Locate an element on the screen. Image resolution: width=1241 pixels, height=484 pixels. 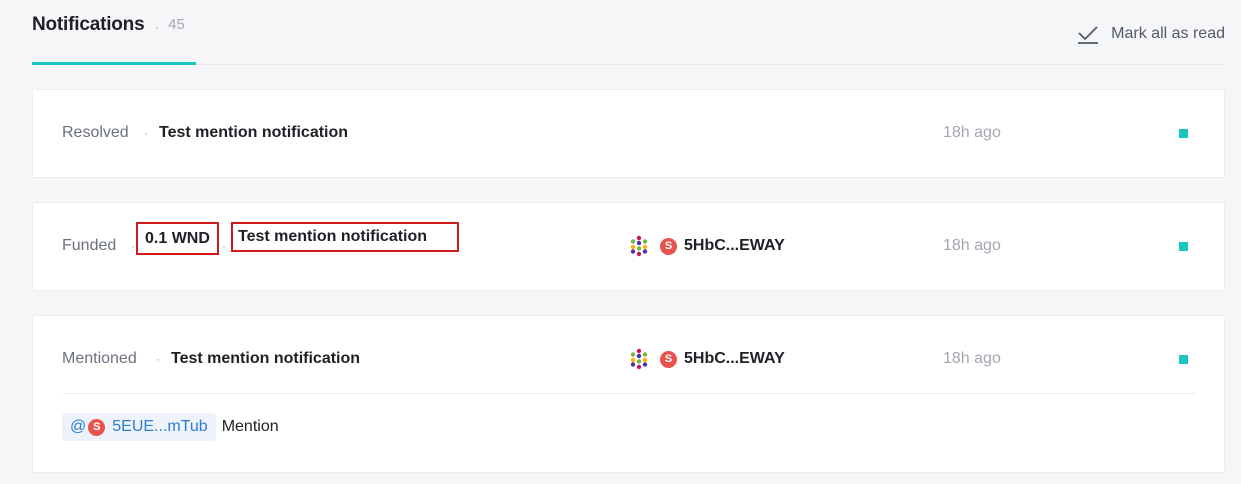
divider is located at coordinates (628, 393).